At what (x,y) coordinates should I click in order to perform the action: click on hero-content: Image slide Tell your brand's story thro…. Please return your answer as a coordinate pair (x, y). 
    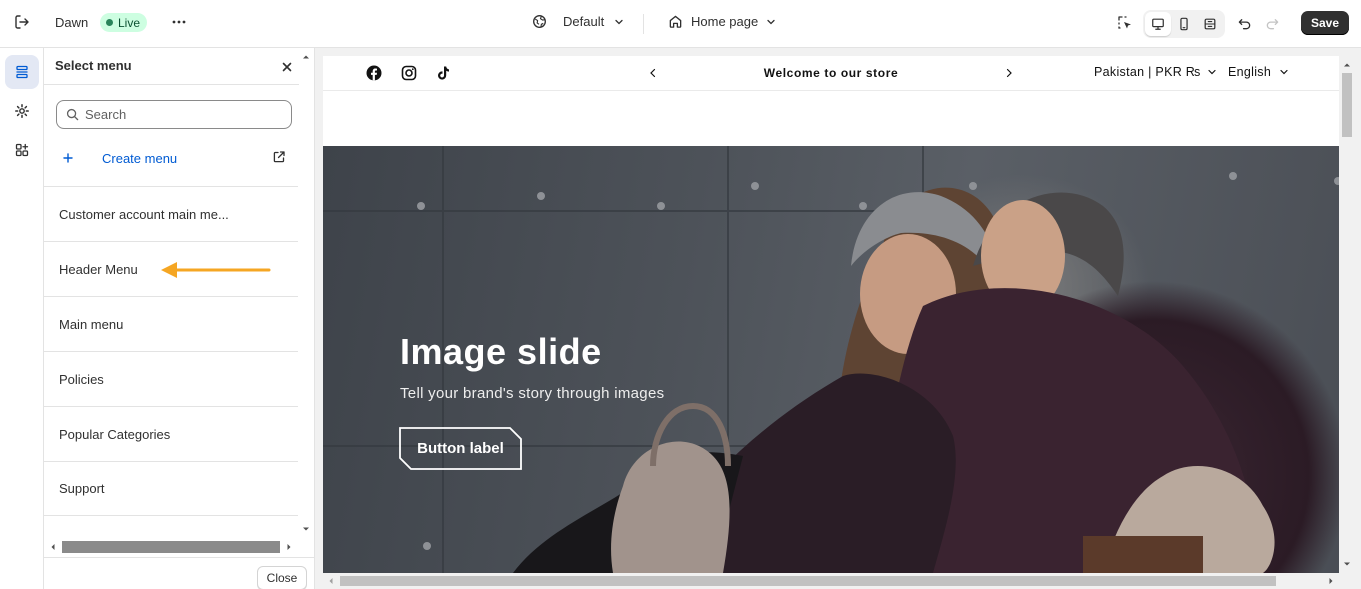
    Looking at the image, I should click on (532, 366).